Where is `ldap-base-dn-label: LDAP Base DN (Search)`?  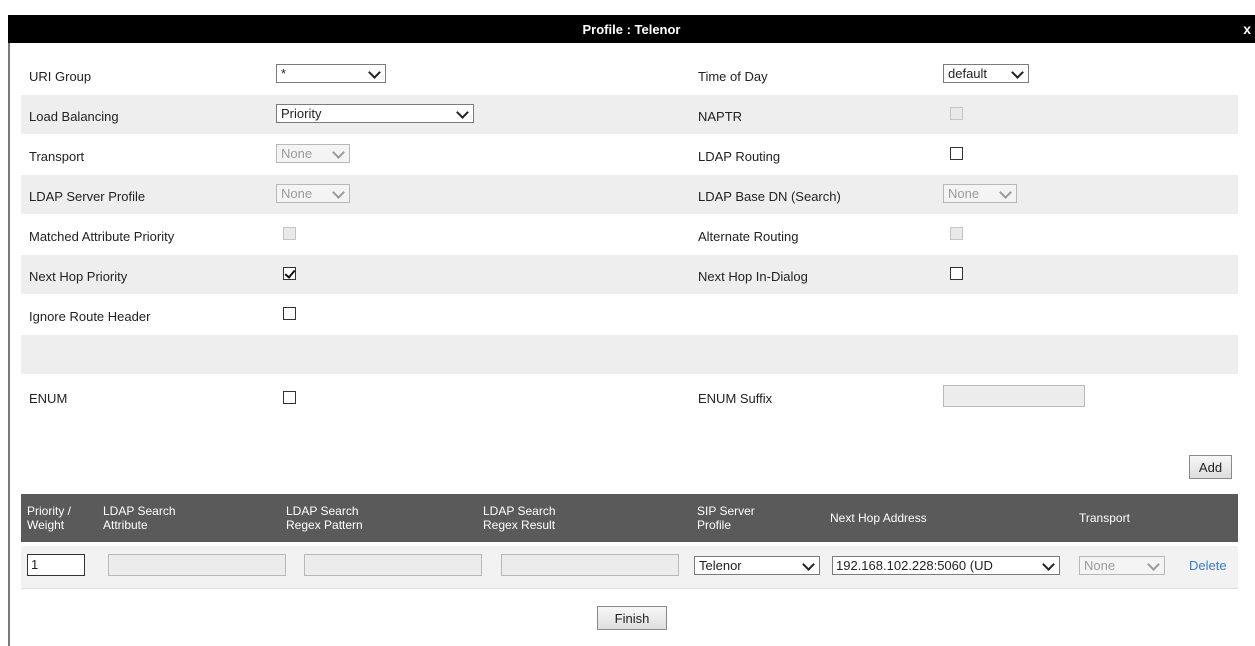 ldap-base-dn-label: LDAP Base DN (Search) is located at coordinates (769, 196).